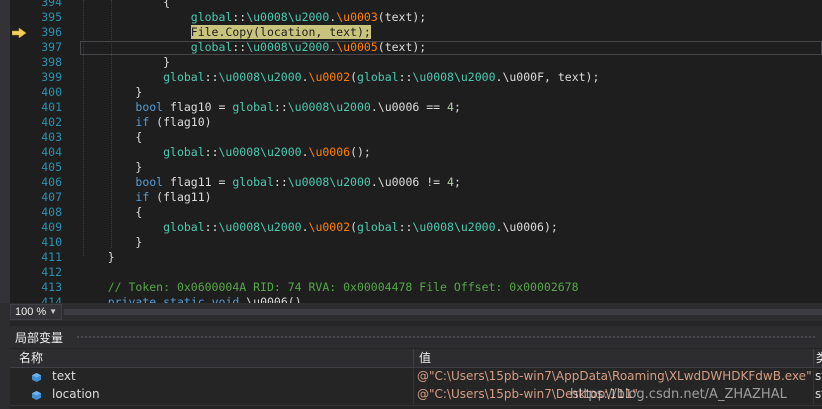  What do you see at coordinates (819, 358) in the screenshot?
I see `column-header-type: 类` at bounding box center [819, 358].